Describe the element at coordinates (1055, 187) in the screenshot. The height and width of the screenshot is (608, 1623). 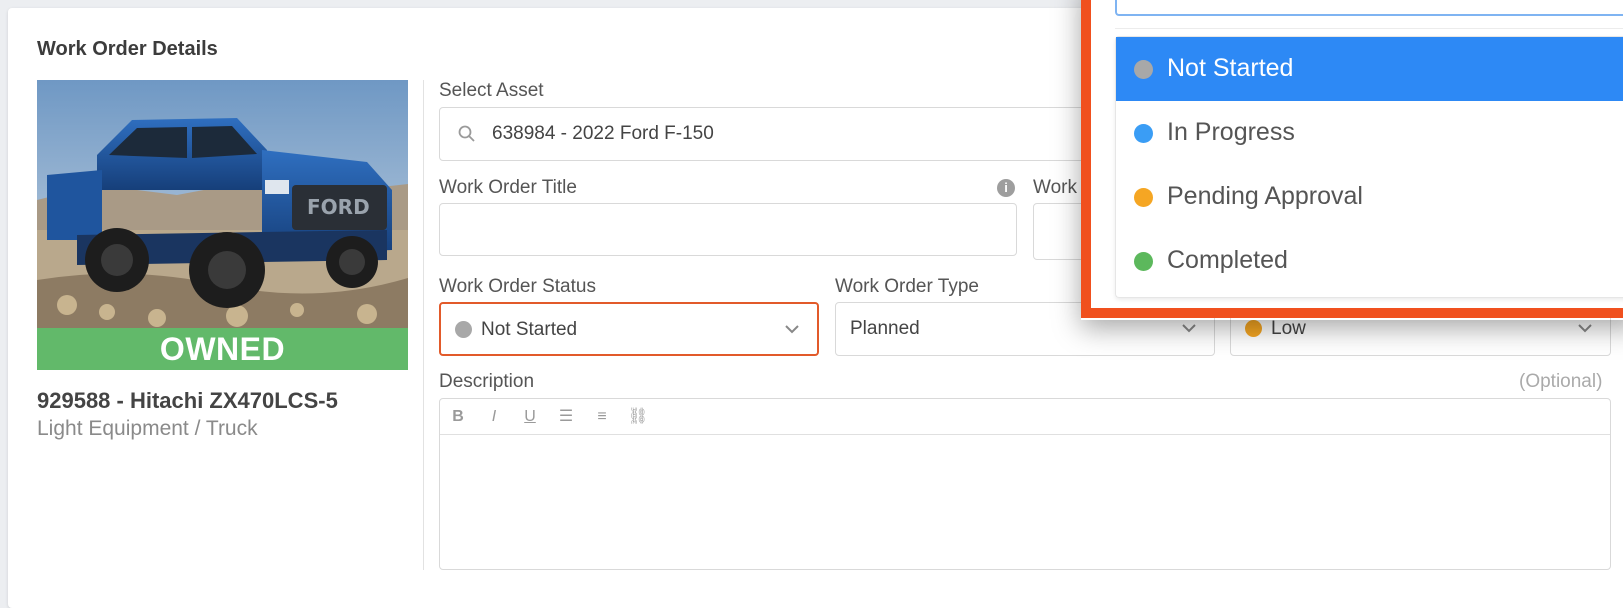
I see `work-field-label: Work` at that location.